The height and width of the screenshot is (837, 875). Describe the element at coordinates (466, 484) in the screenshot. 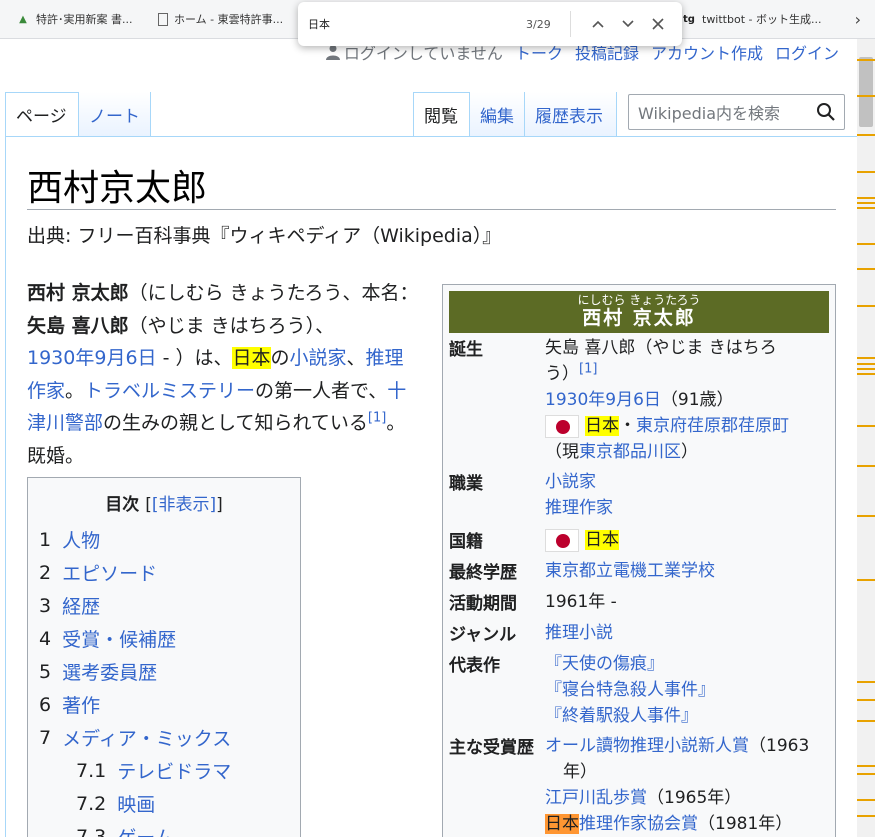

I see `infobox-label: 職業` at that location.